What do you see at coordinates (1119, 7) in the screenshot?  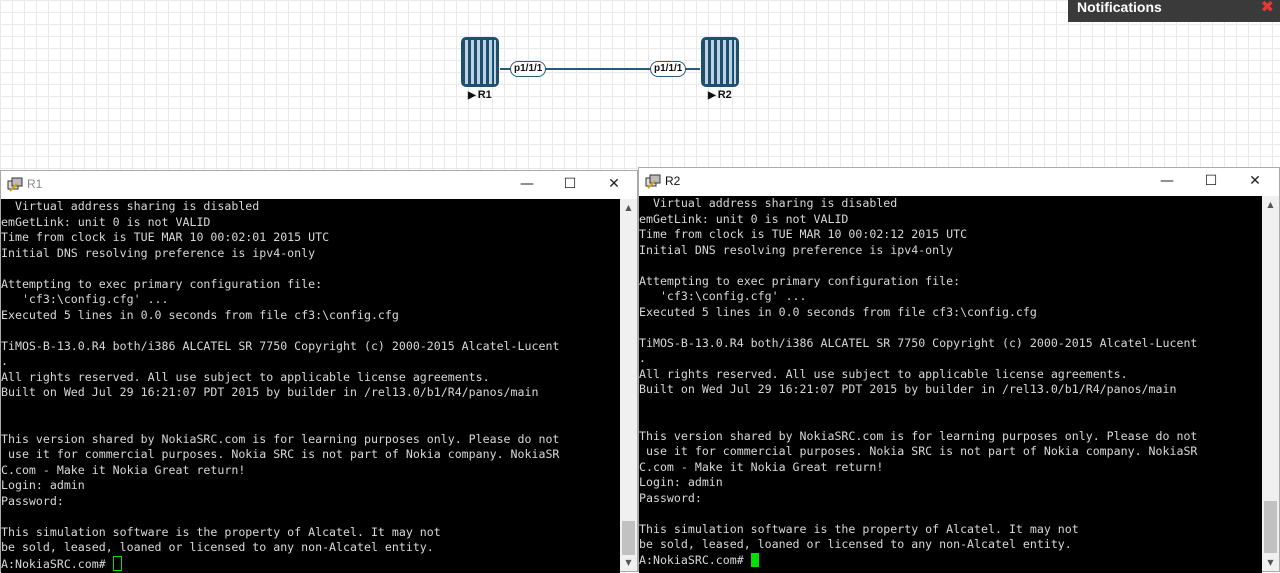 I see `notifications-title: Notifications` at bounding box center [1119, 7].